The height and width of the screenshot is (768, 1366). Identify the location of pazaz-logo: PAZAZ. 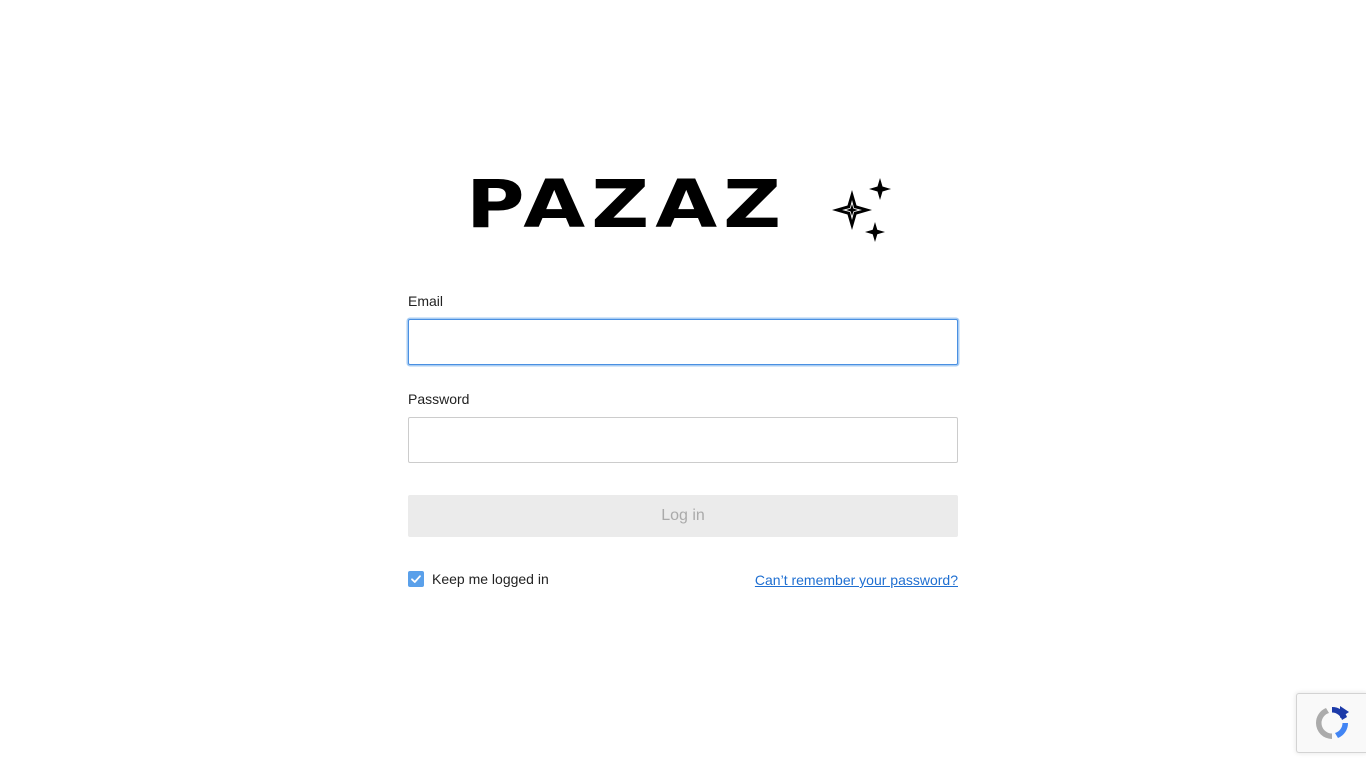
(682, 210).